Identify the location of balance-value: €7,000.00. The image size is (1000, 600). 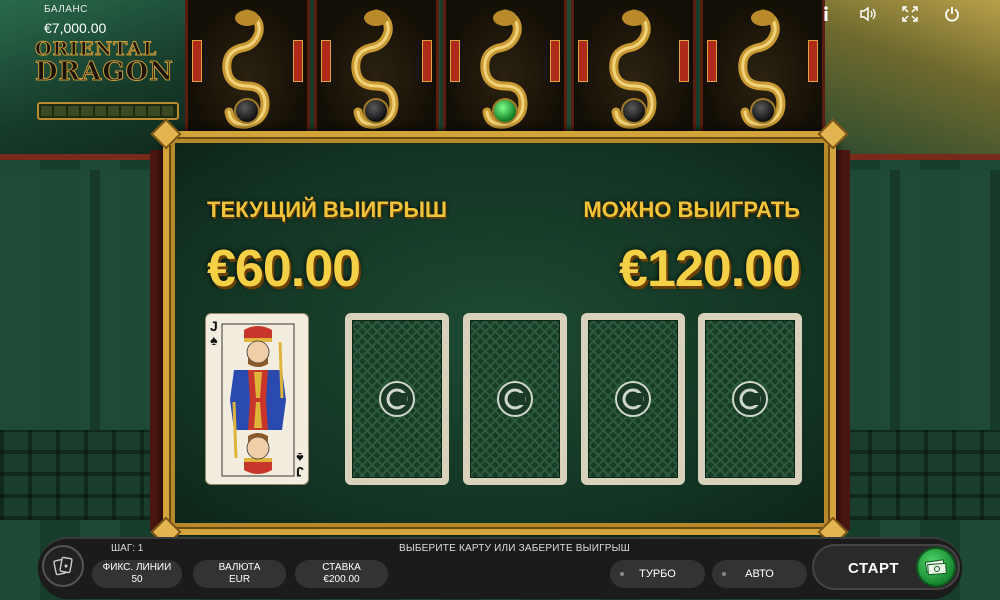
(75, 28).